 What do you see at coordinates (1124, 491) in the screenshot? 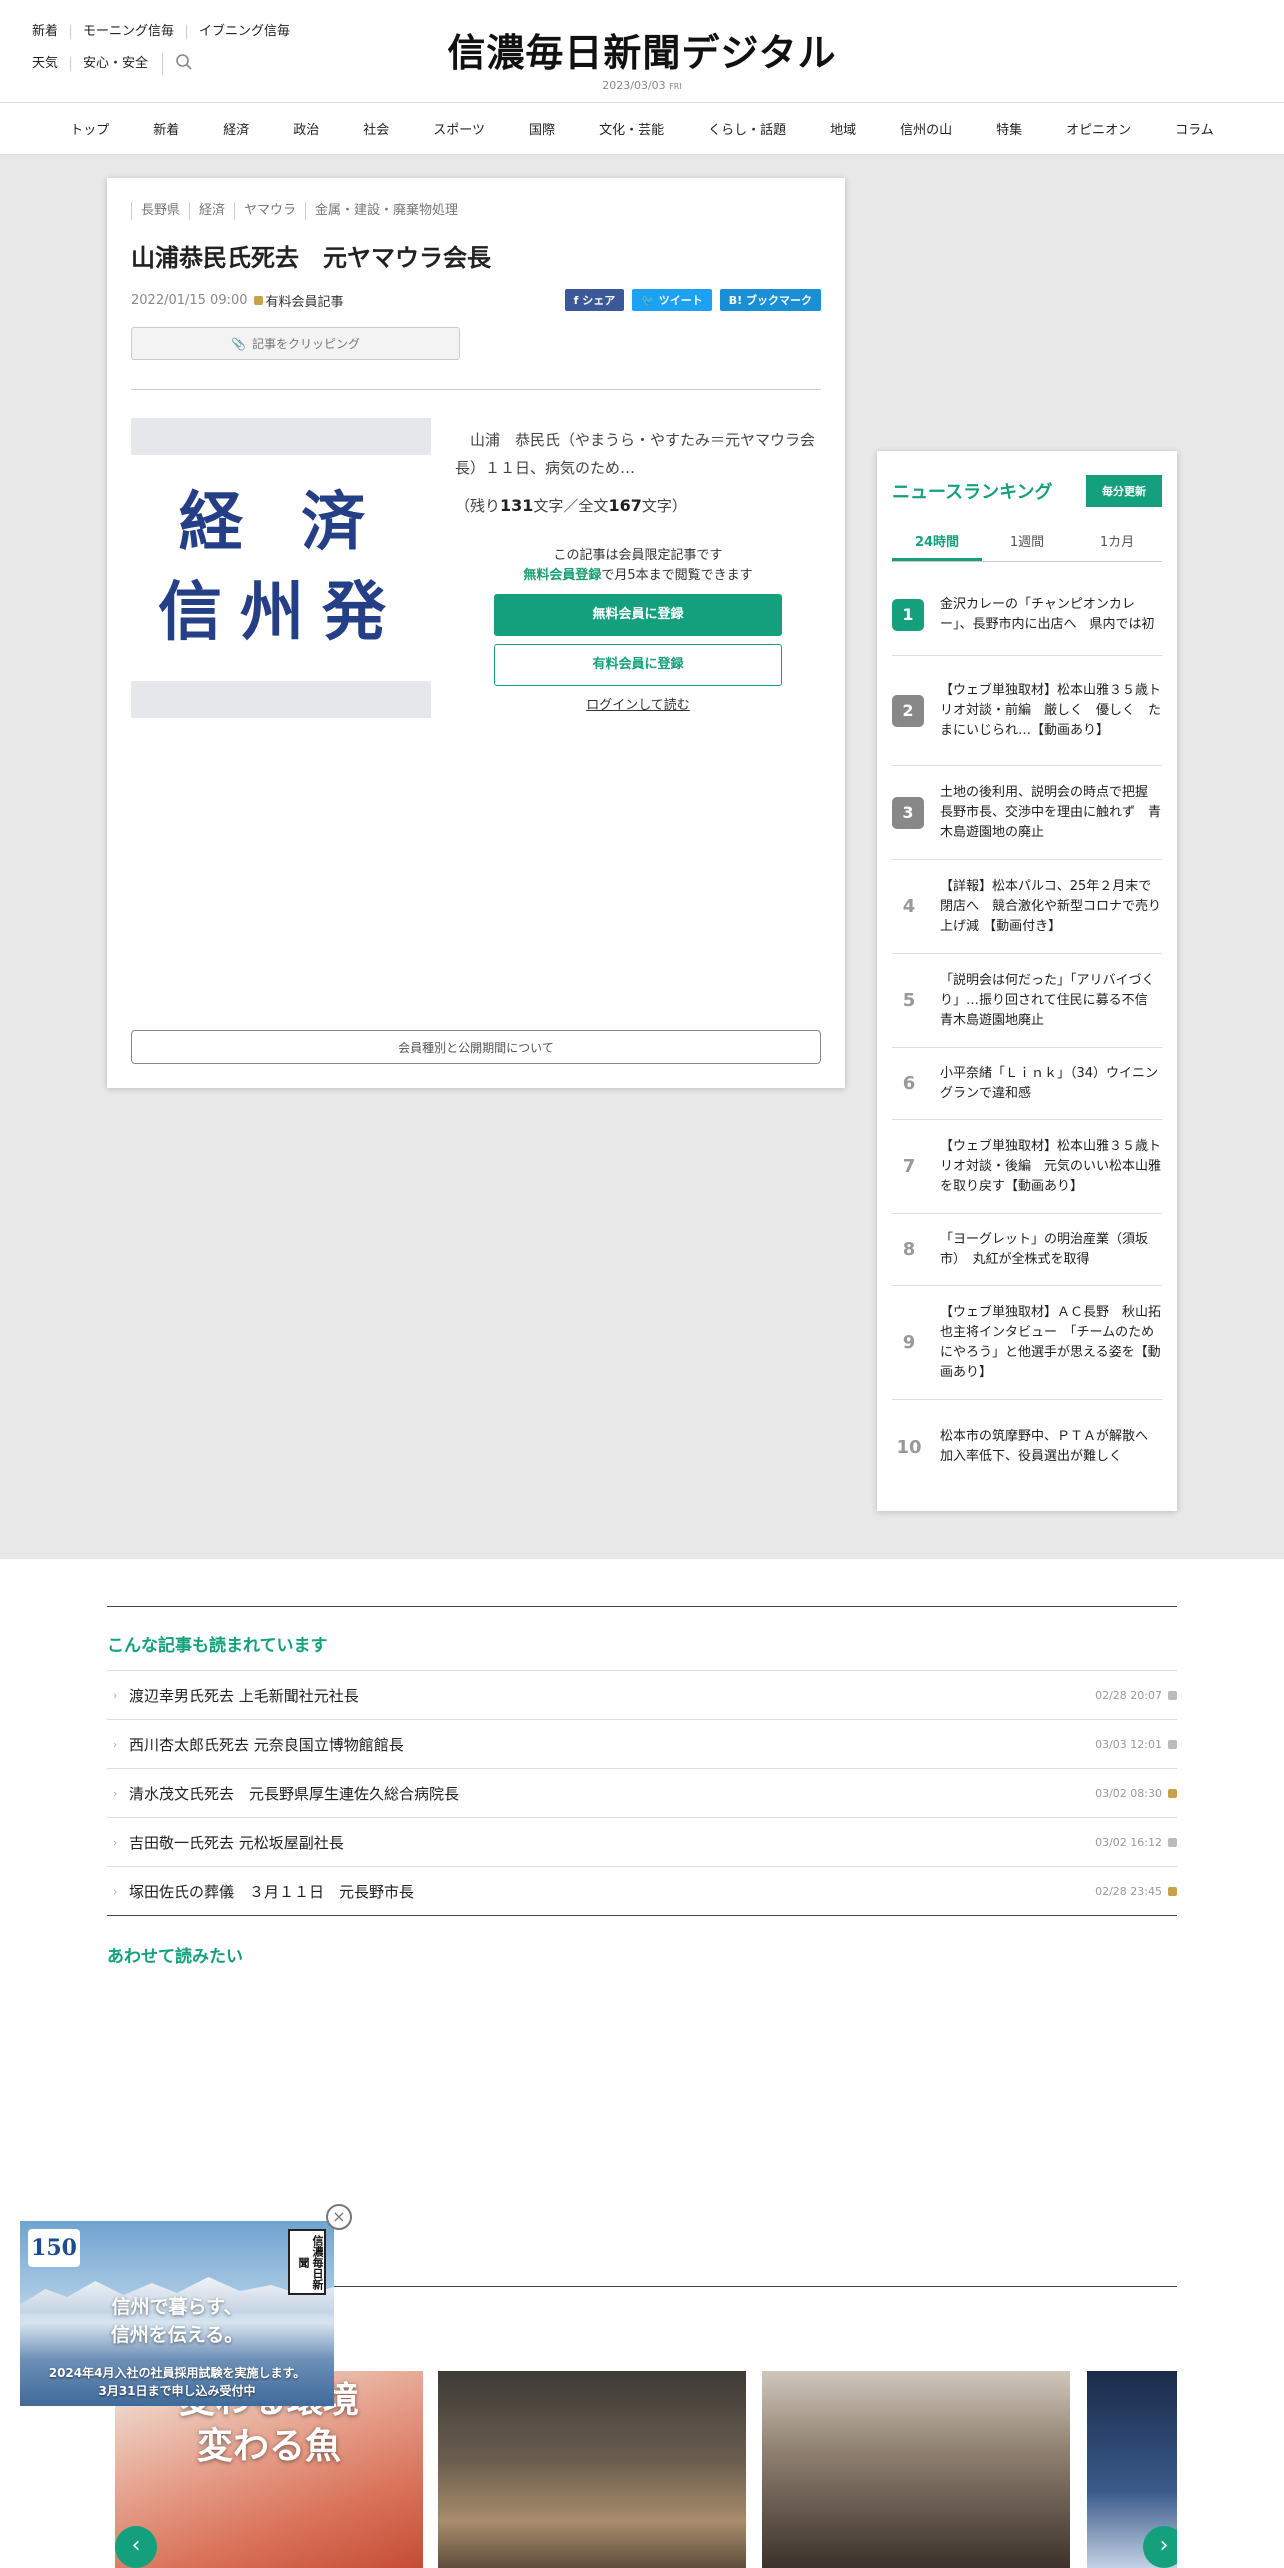
I see `ranking-update-badge: 毎分更新` at bounding box center [1124, 491].